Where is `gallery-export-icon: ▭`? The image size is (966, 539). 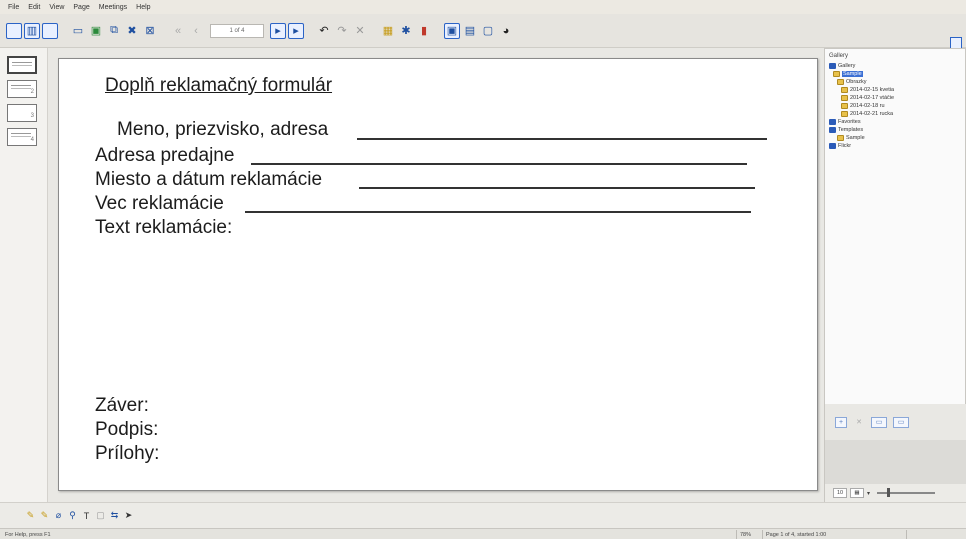
gallery-export-icon: ▭ is located at coordinates (901, 422).